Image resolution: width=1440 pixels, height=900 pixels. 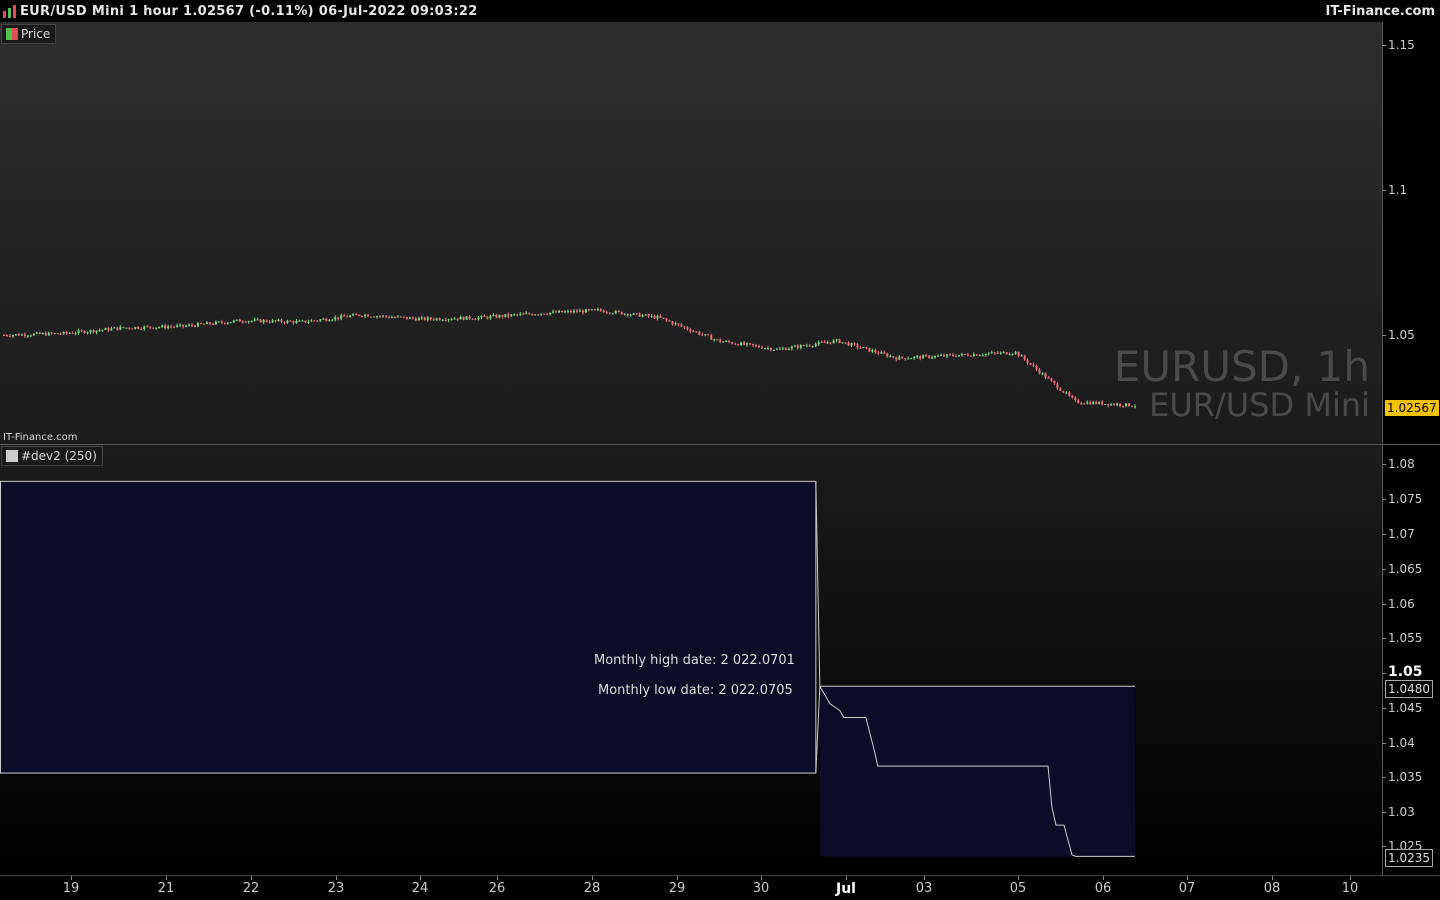 I want to click on last-price-tag: 1.02567, so click(x=1412, y=408).